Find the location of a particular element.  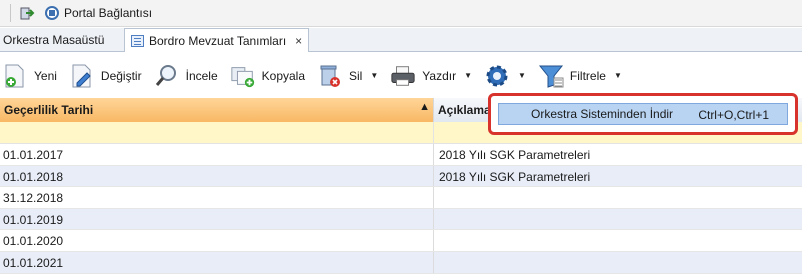

globe-icon is located at coordinates (52, 13).